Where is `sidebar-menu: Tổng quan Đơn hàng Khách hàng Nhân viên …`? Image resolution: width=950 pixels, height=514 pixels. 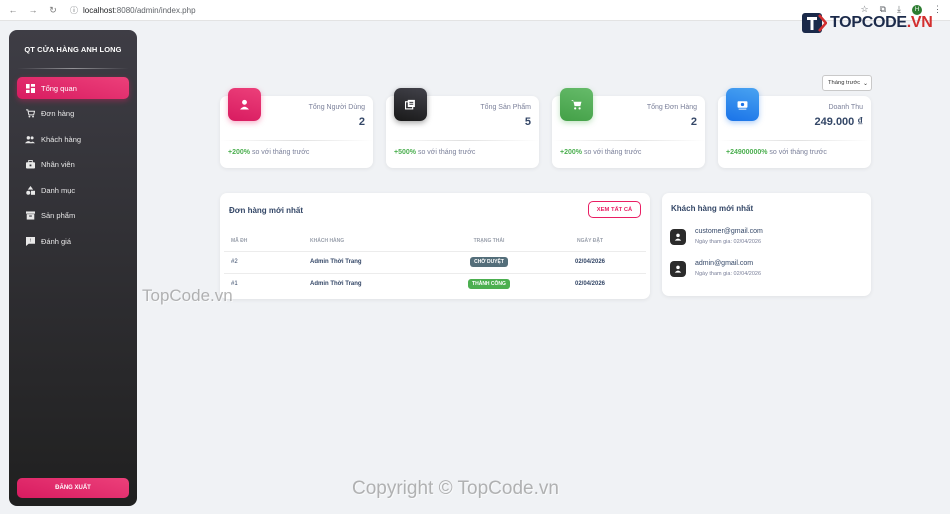 sidebar-menu: Tổng quan Đơn hàng Khách hàng Nhân viên … is located at coordinates (73, 161).